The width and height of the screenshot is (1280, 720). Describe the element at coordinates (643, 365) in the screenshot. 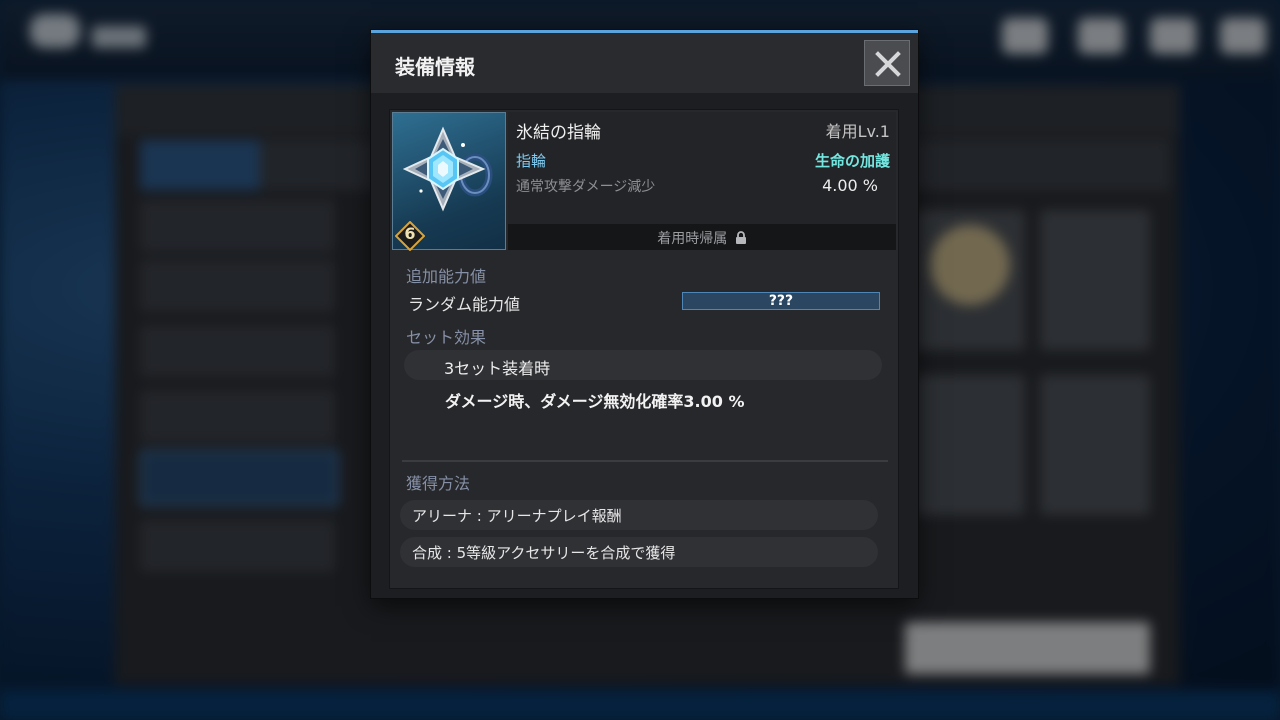

I see `set-condition: 3セット装着時` at that location.